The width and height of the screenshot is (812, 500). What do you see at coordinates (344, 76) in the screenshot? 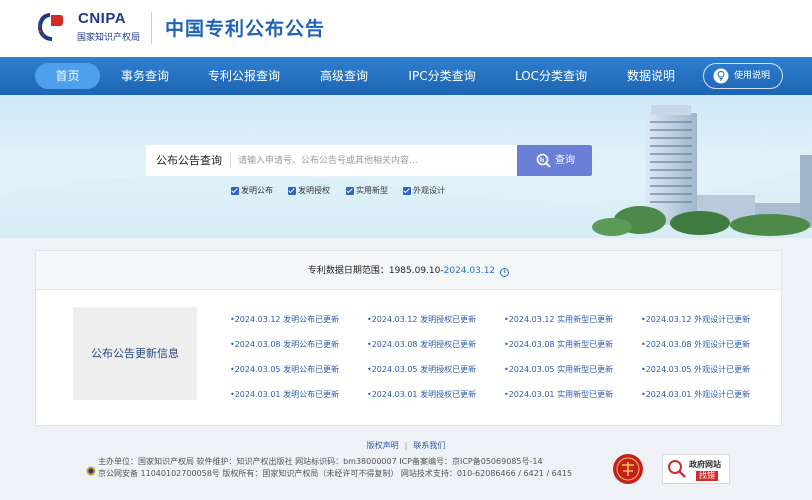
I see `nav-advanced-query: 高级查询` at bounding box center [344, 76].